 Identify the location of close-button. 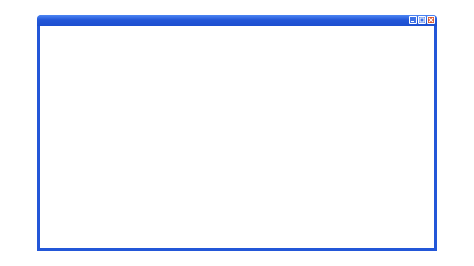
(431, 20).